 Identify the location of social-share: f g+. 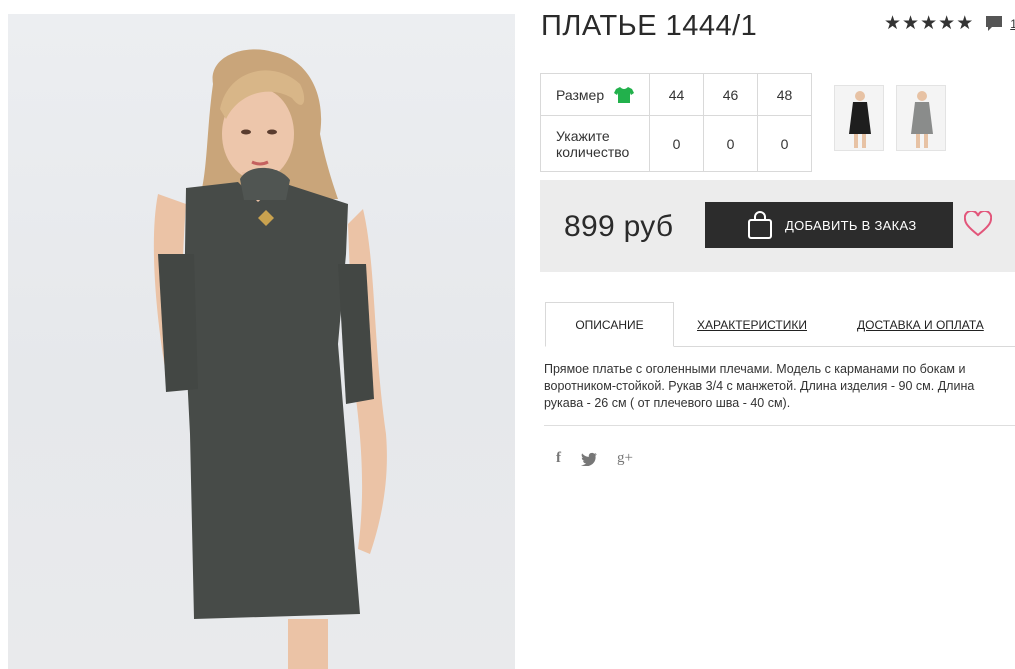
(594, 458).